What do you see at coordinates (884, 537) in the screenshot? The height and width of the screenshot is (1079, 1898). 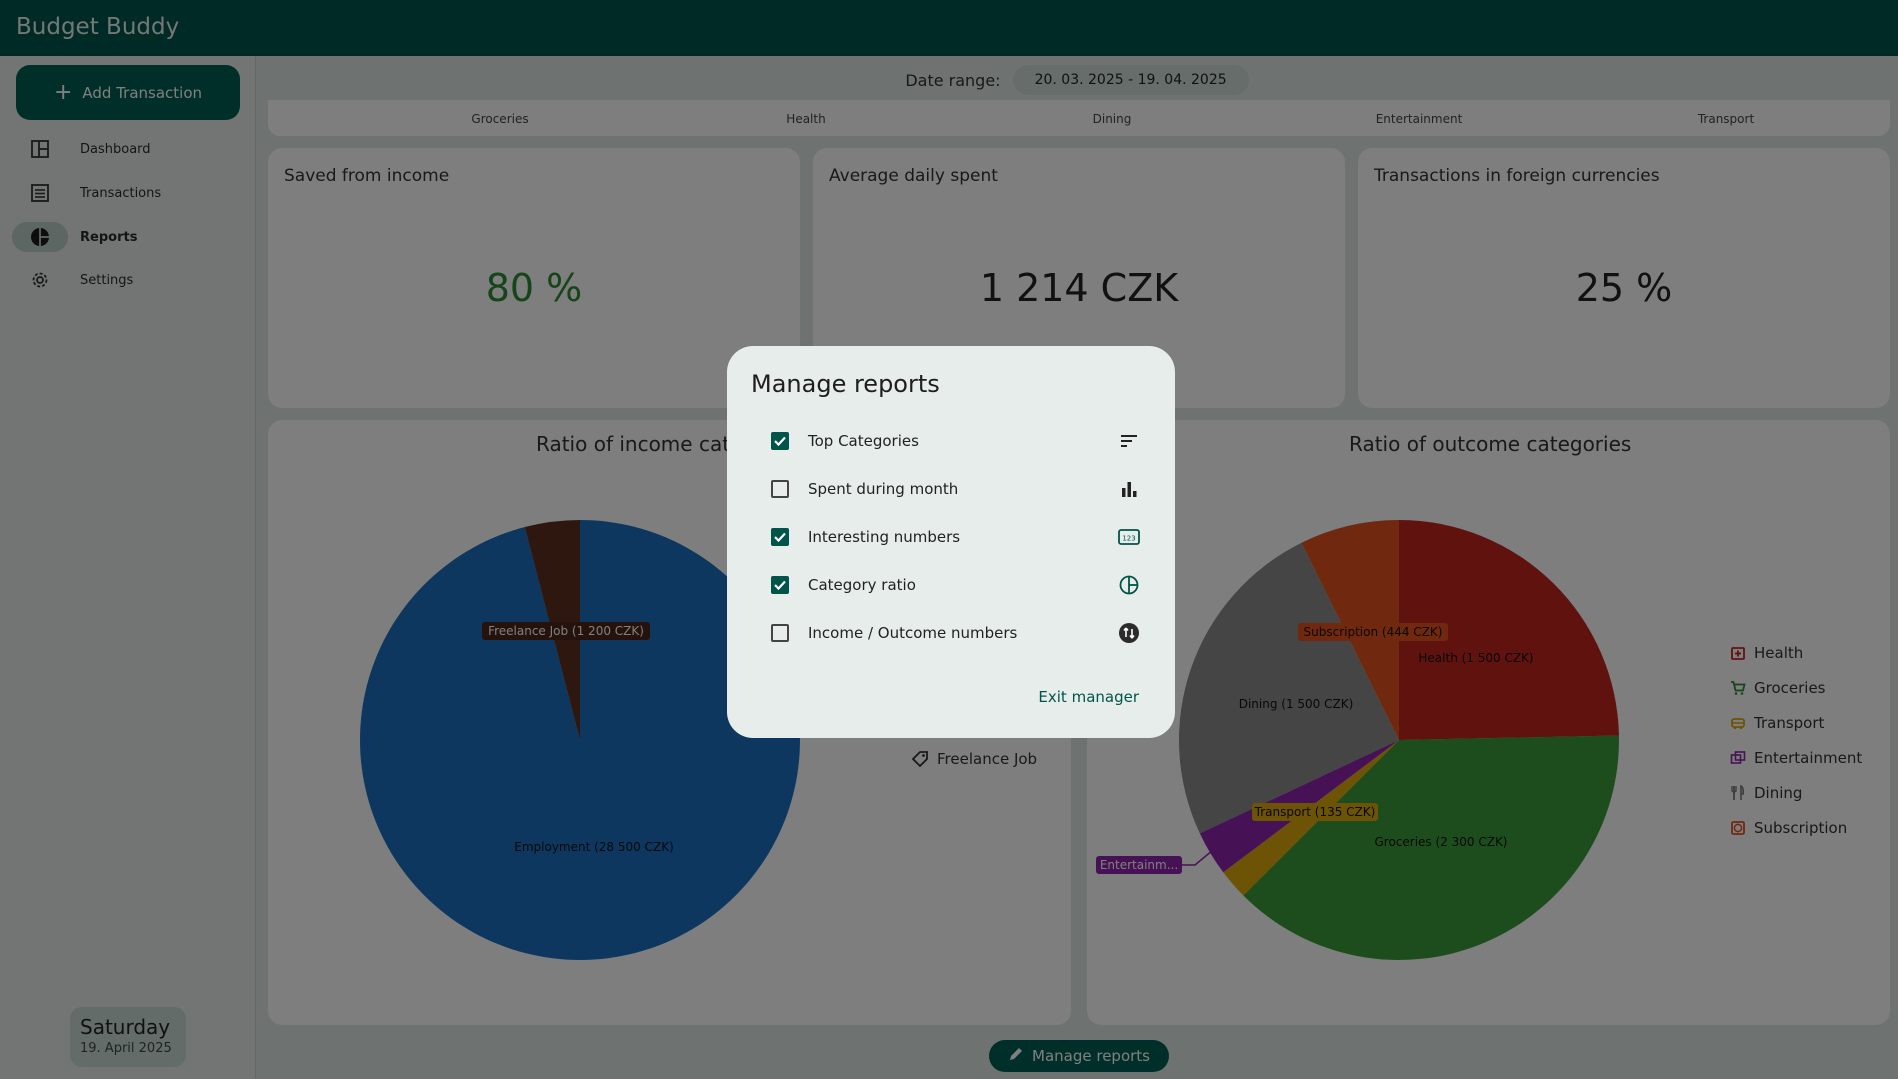 I see `option-label: Interesting numbers` at bounding box center [884, 537].